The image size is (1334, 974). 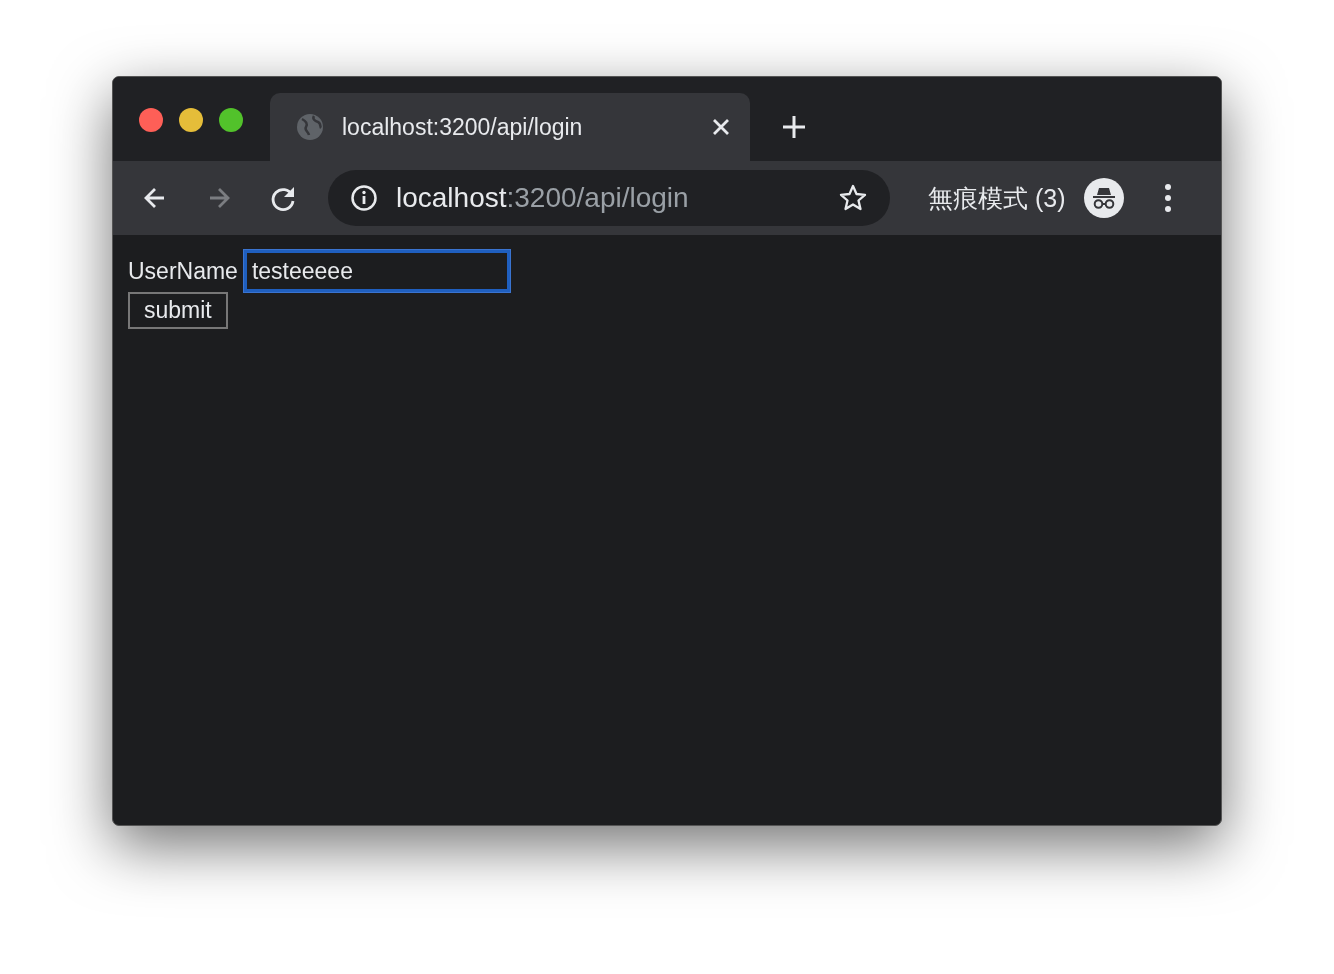 What do you see at coordinates (151, 120) in the screenshot?
I see `close-window-button` at bounding box center [151, 120].